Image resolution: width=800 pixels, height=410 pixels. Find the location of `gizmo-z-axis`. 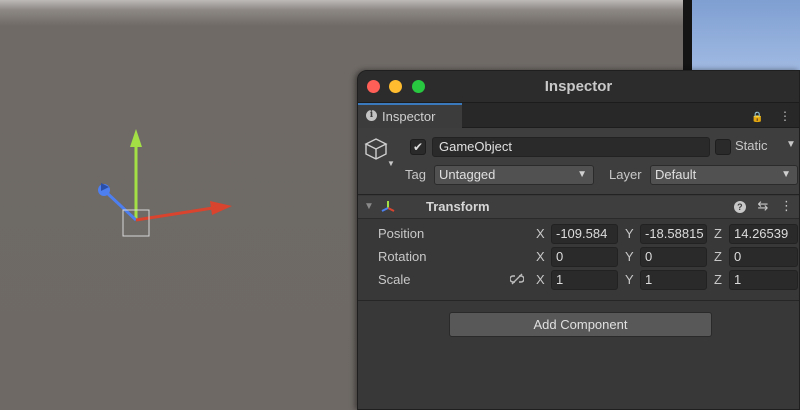

gizmo-z-axis is located at coordinates (121, 206).